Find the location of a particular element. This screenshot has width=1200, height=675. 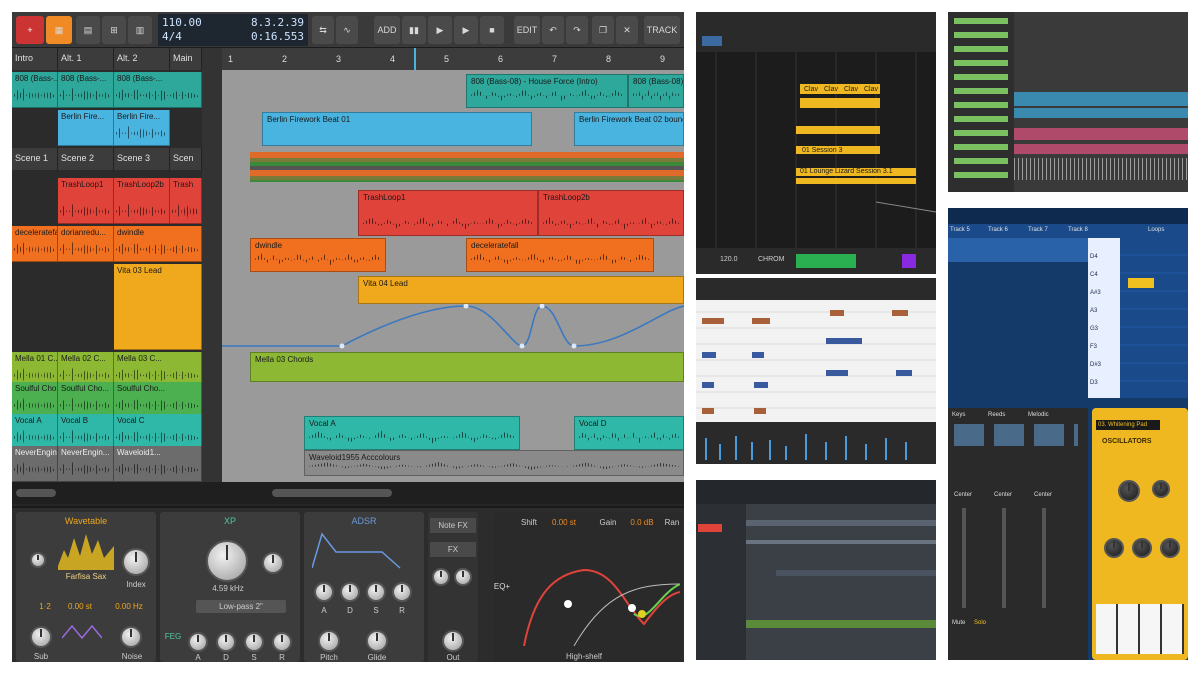

arranger-clip: Vita 04 Lead is located at coordinates (521, 290).